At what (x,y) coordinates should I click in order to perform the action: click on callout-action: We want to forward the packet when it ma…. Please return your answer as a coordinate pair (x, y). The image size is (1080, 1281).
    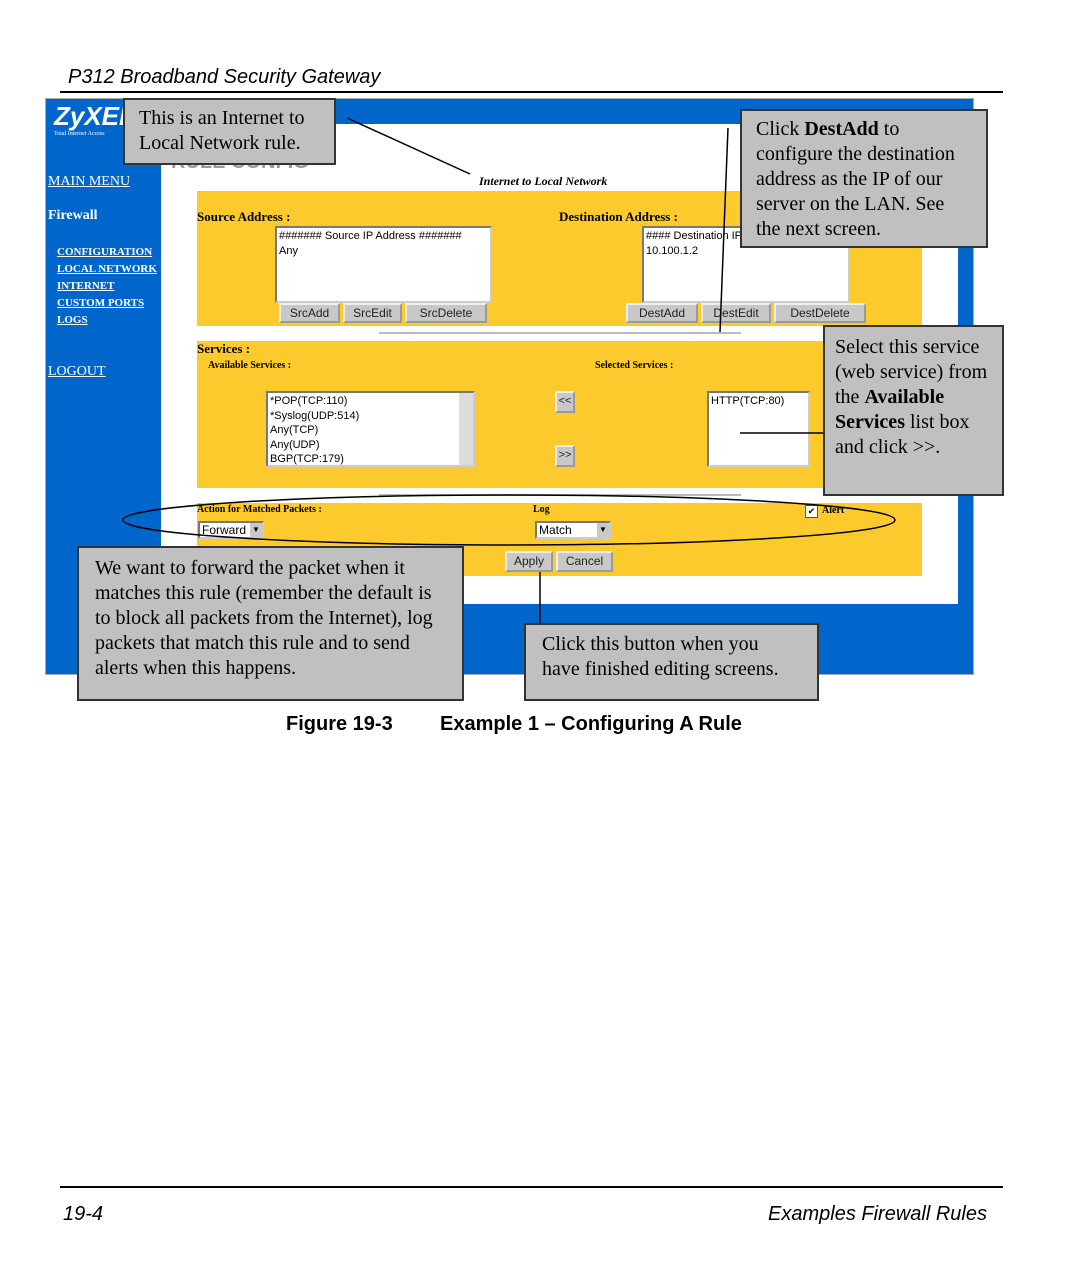
    Looking at the image, I should click on (270, 623).